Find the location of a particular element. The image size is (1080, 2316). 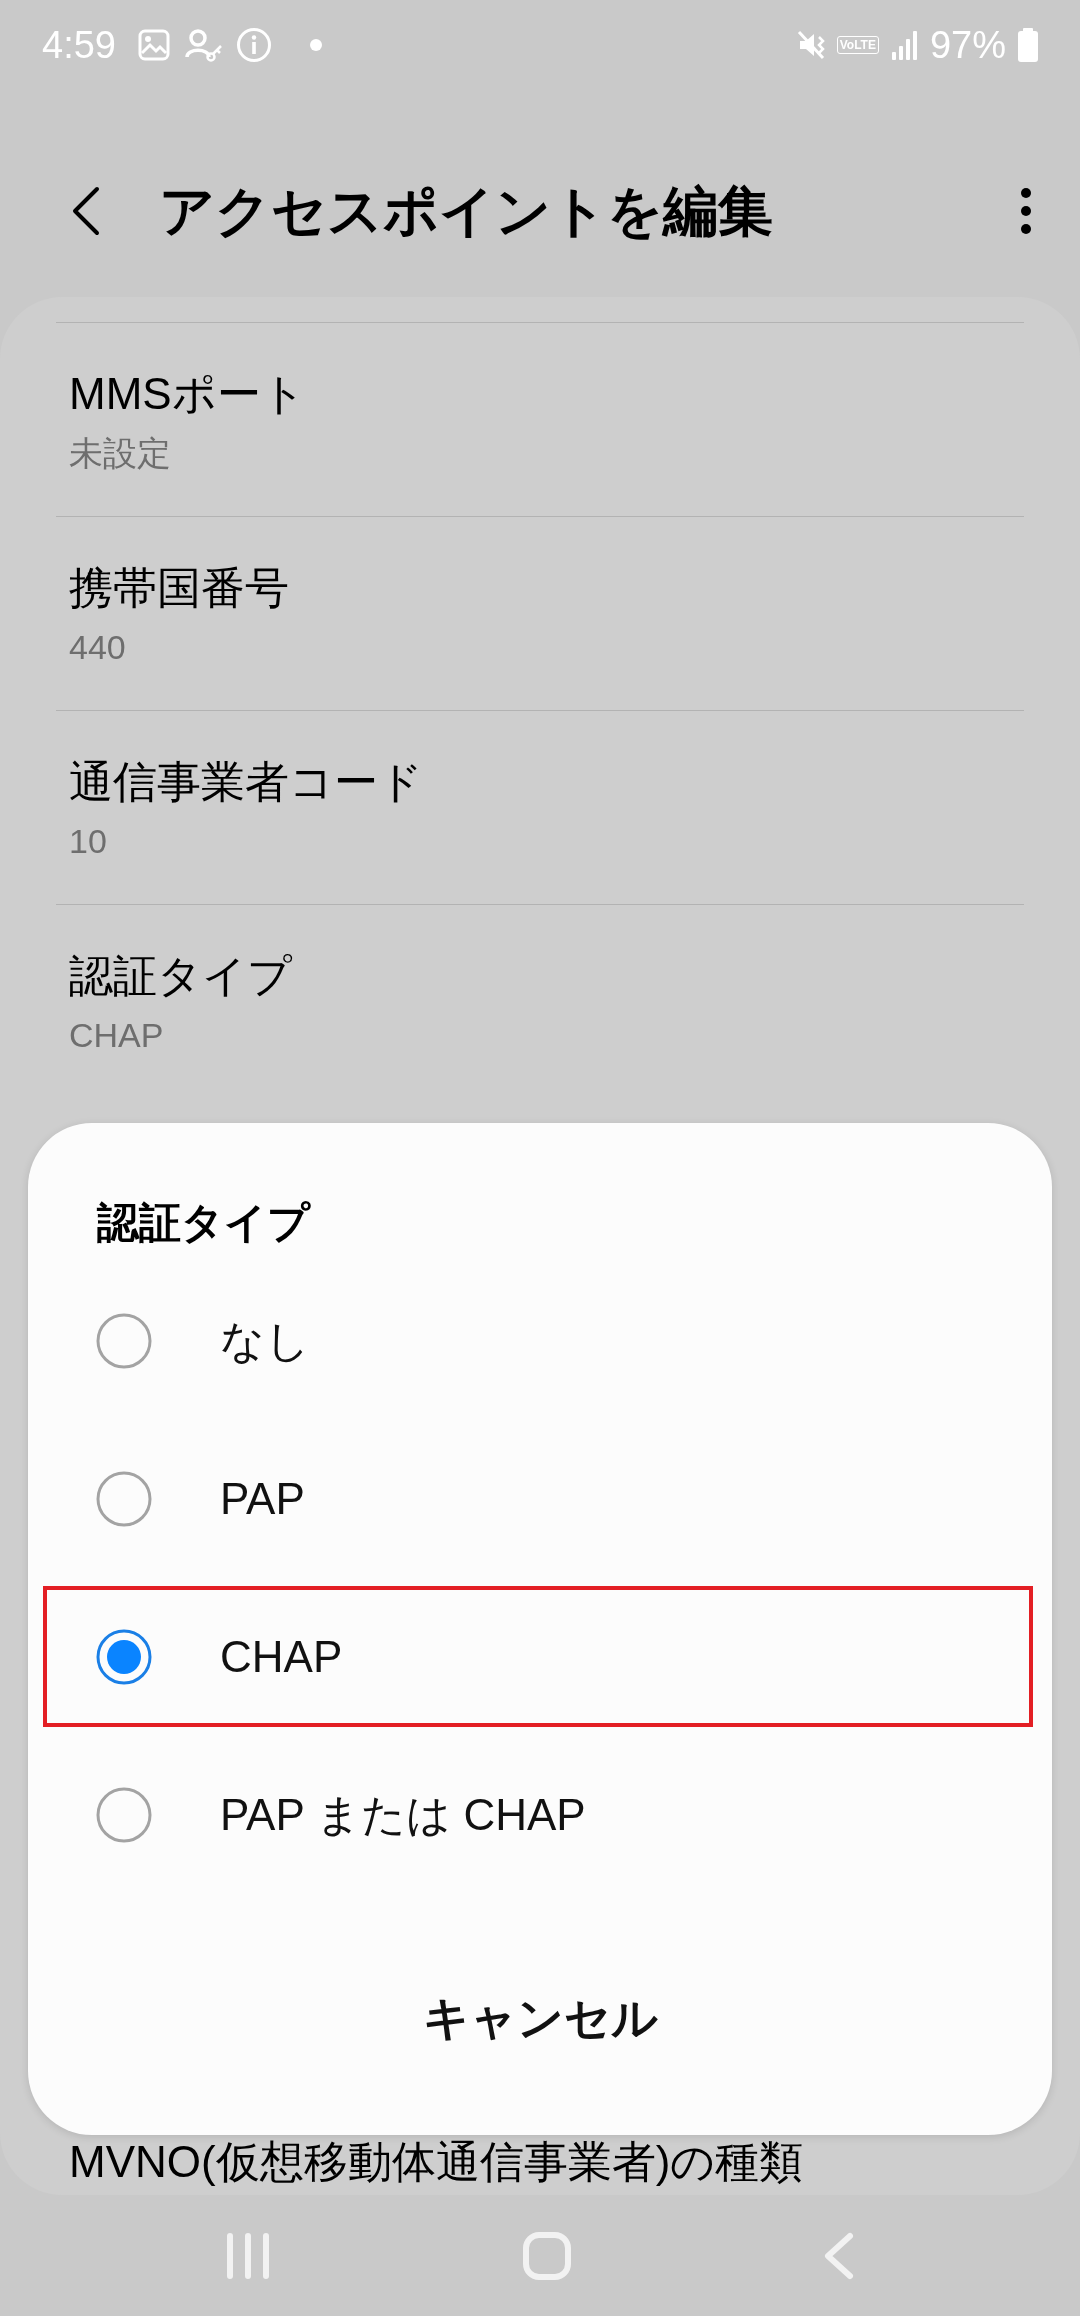

settings-item: MVNO(仮想移動体通信事業者)の種類 is located at coordinates (540, 2166).